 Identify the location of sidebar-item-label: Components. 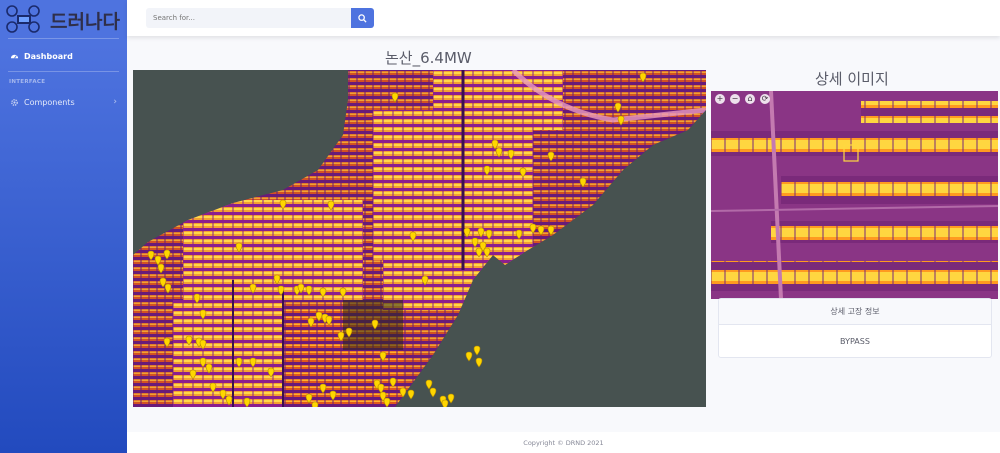
(49, 102).